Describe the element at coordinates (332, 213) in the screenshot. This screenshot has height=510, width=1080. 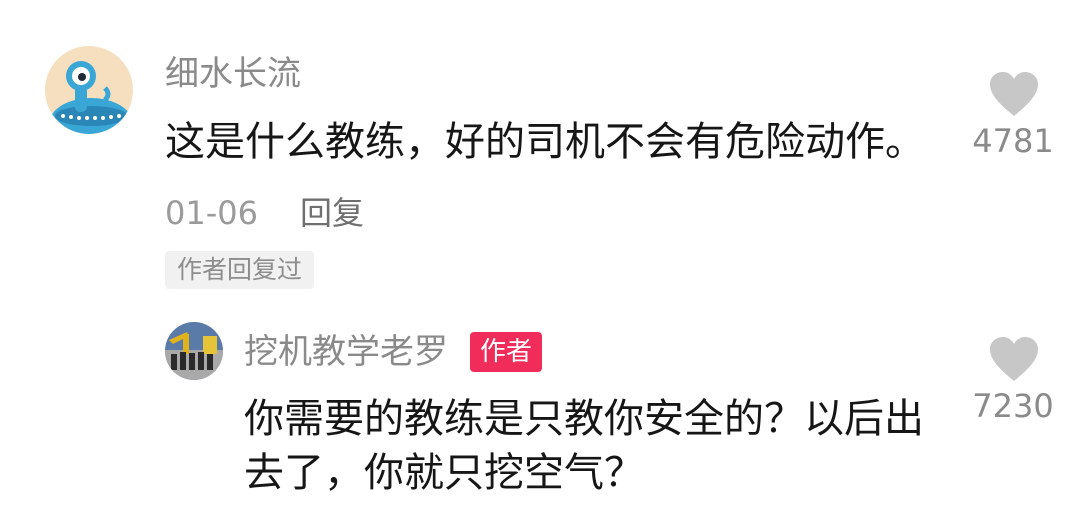
I see `reply-button: 回复` at that location.